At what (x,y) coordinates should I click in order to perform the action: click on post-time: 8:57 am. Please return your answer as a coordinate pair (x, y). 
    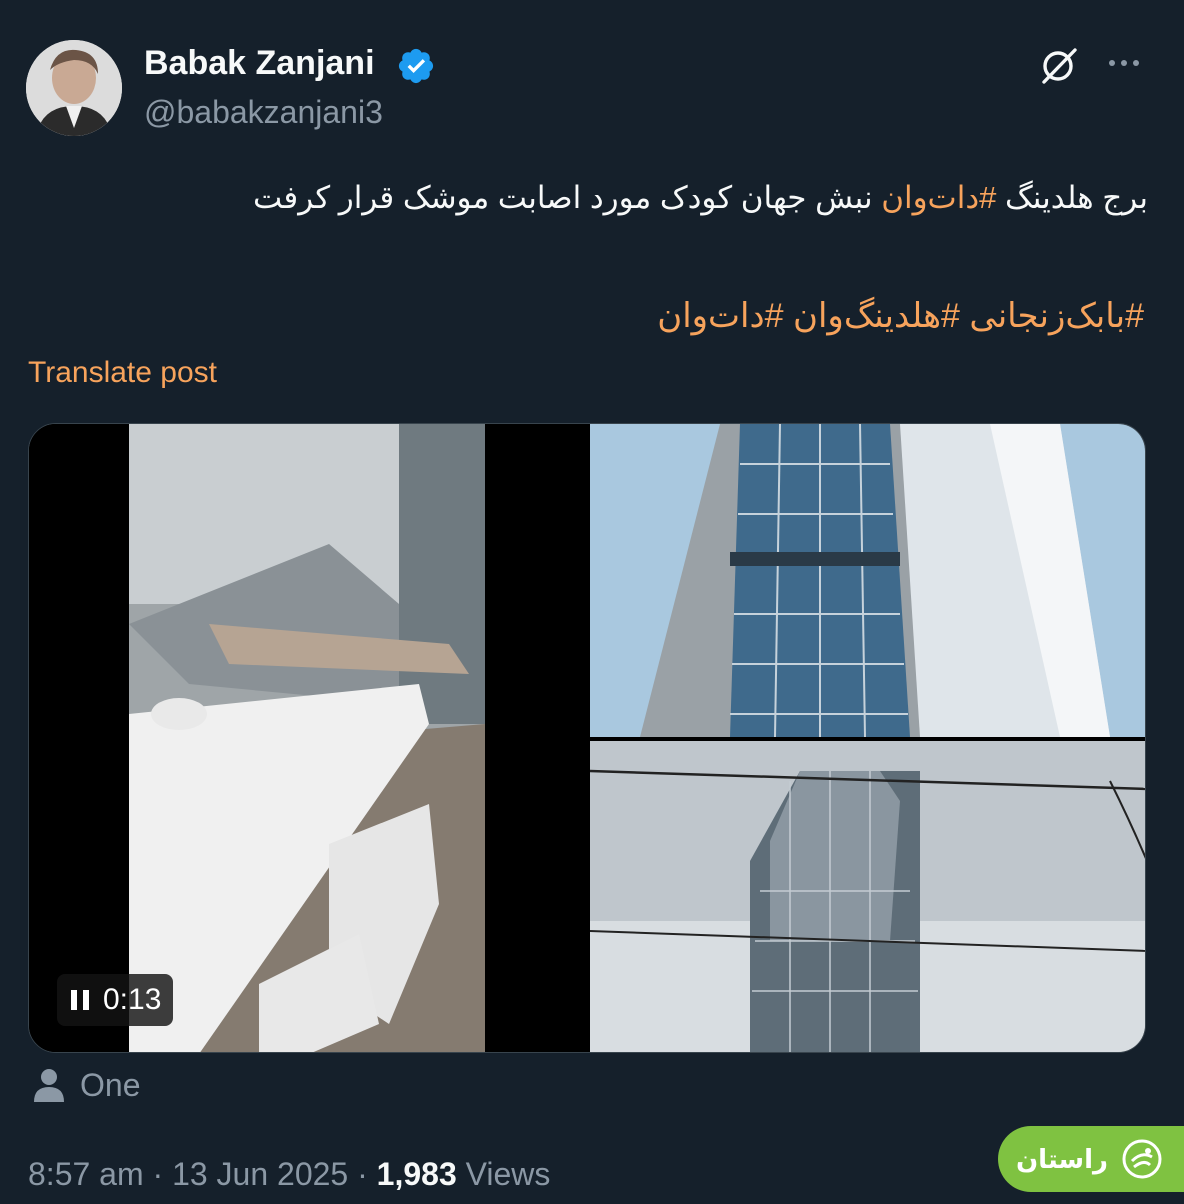
    Looking at the image, I should click on (86, 1174).